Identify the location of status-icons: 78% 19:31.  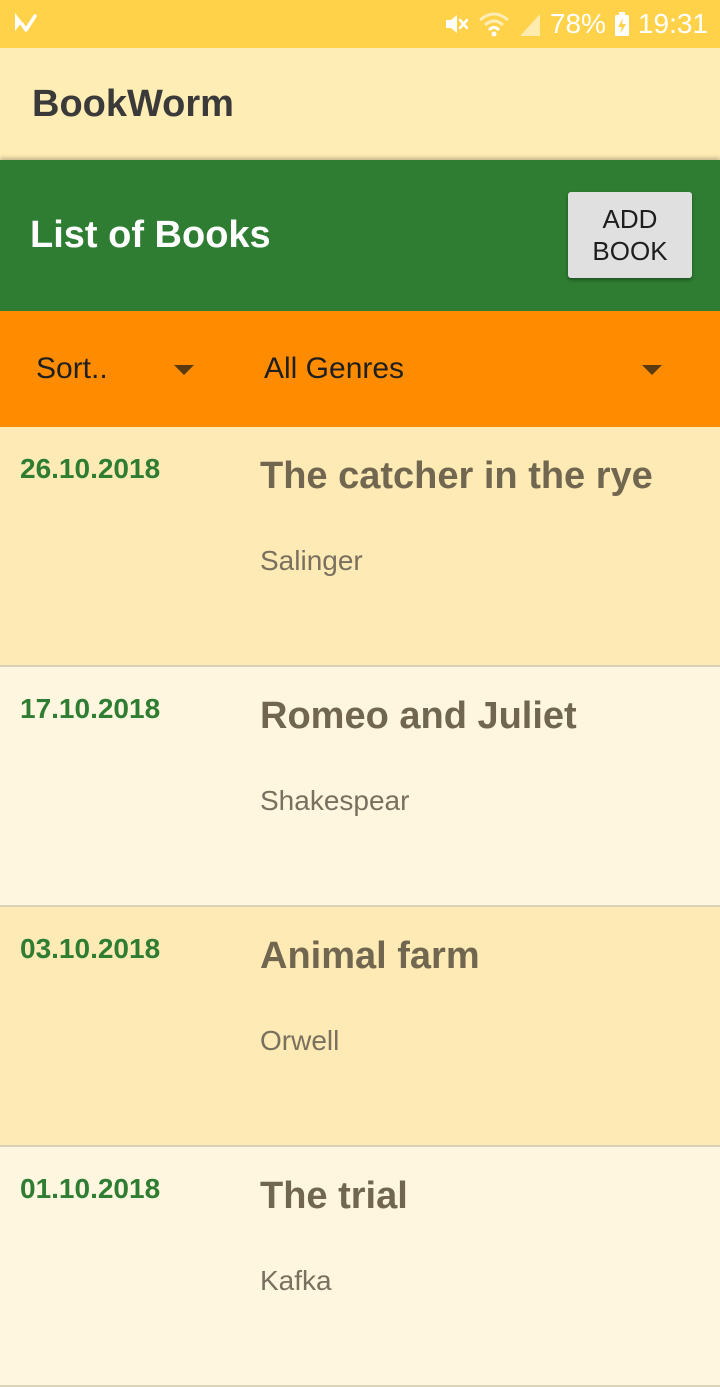
(575, 24).